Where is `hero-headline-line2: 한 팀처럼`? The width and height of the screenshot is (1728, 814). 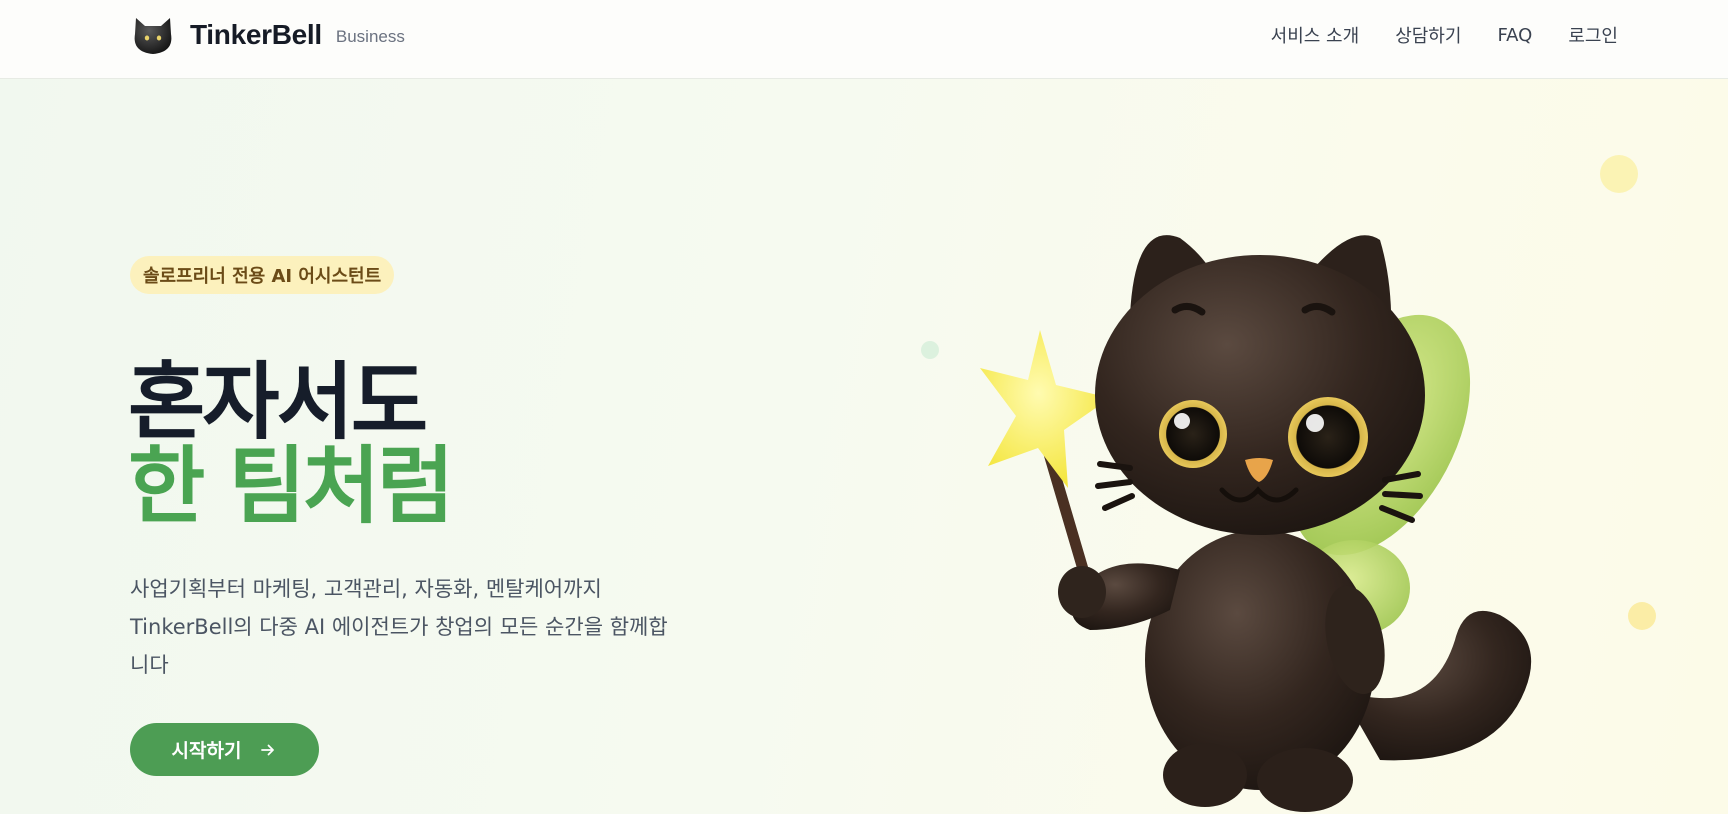 hero-headline-line2: 한 팀처럼 is located at coordinates (291, 486).